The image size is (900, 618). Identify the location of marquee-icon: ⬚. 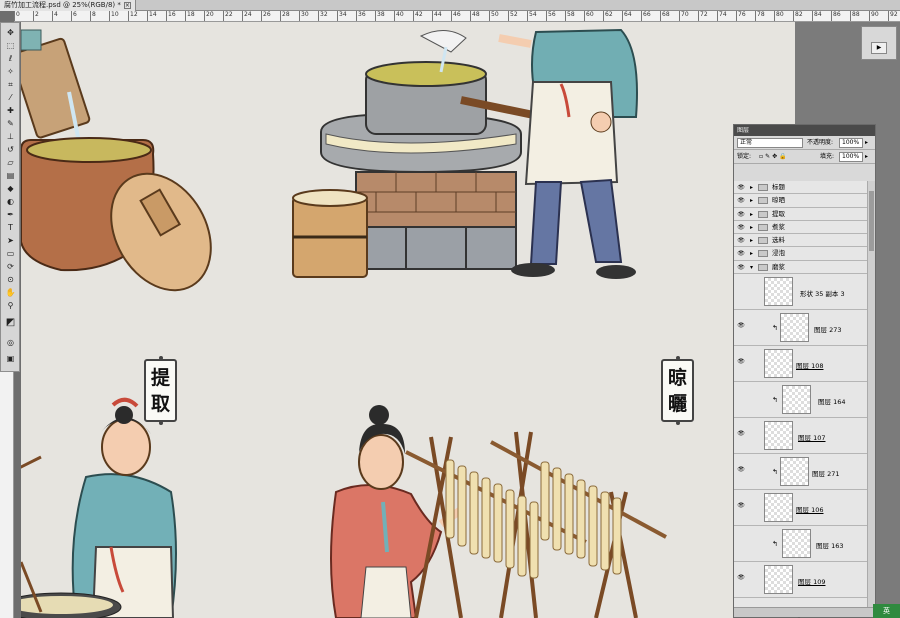
(10, 45).